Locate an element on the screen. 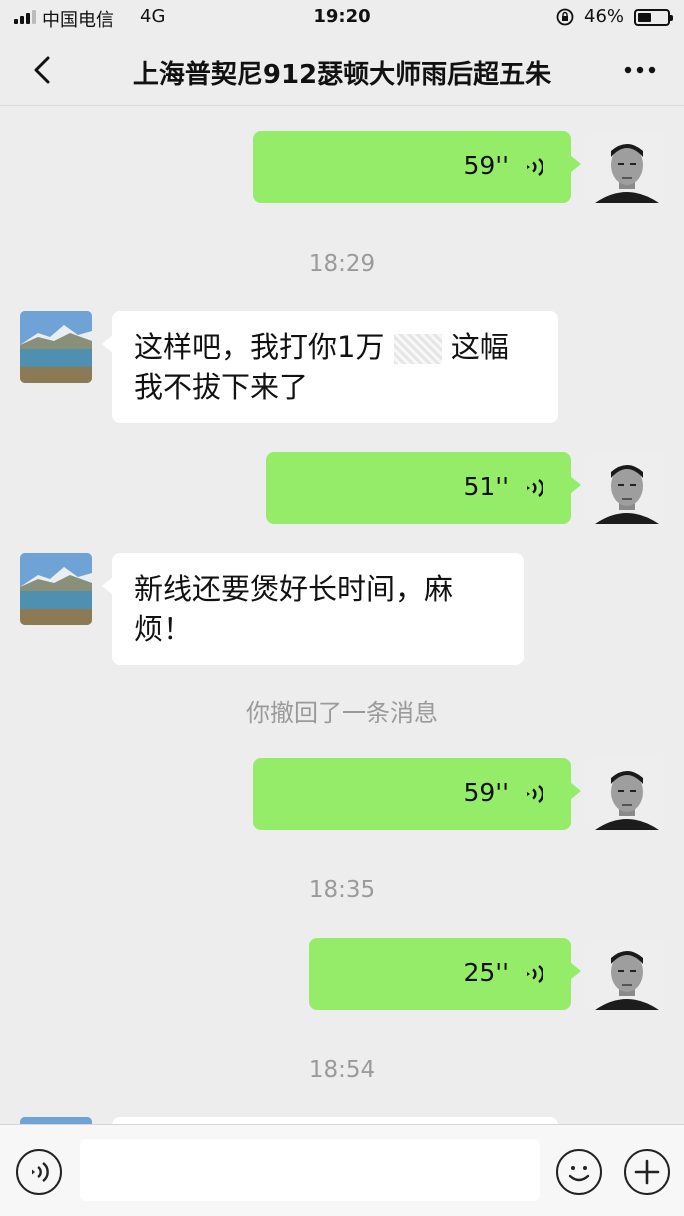 The image size is (684, 1216). message-line: 烦！ is located at coordinates (163, 629).